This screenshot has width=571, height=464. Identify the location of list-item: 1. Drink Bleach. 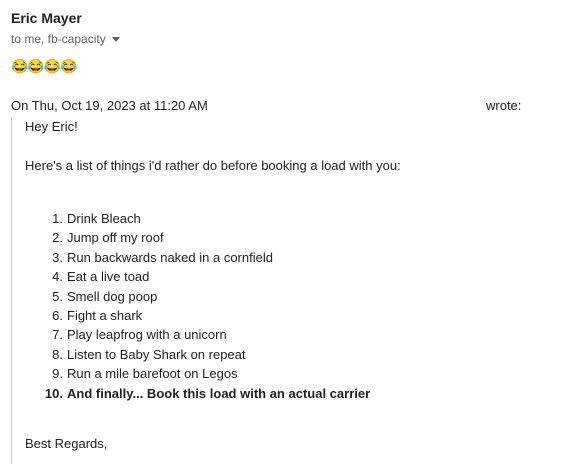
(197, 218).